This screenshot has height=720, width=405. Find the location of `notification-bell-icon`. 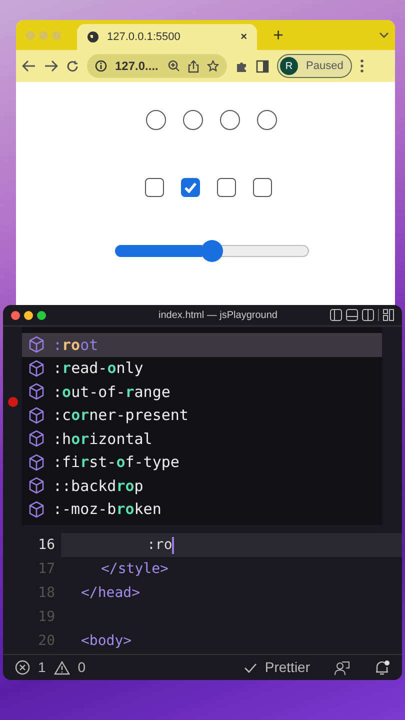

notification-bell-icon is located at coordinates (382, 668).